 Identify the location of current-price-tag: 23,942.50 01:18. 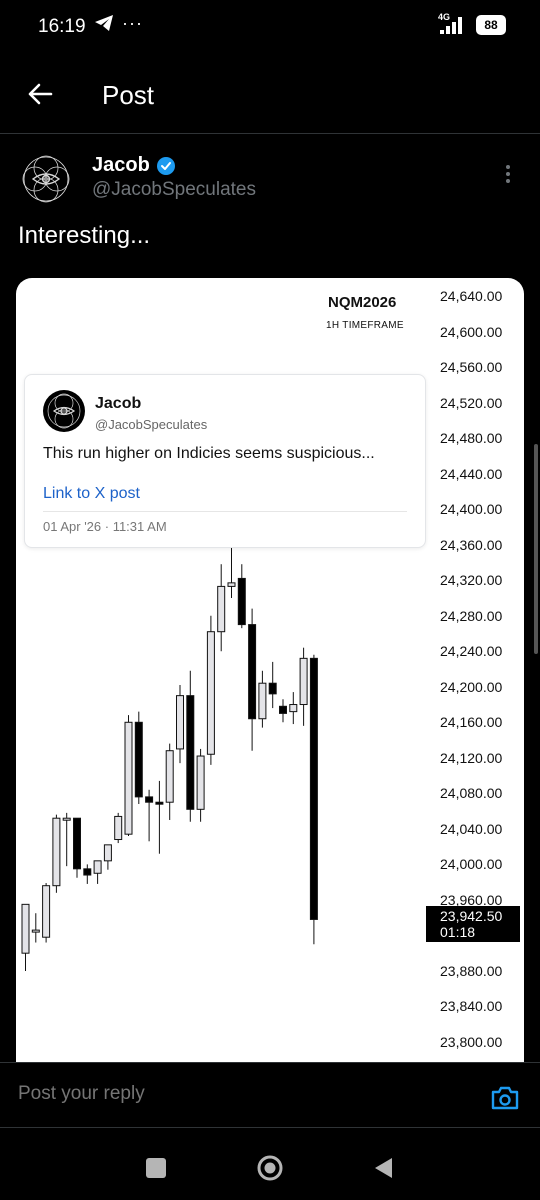
(473, 924).